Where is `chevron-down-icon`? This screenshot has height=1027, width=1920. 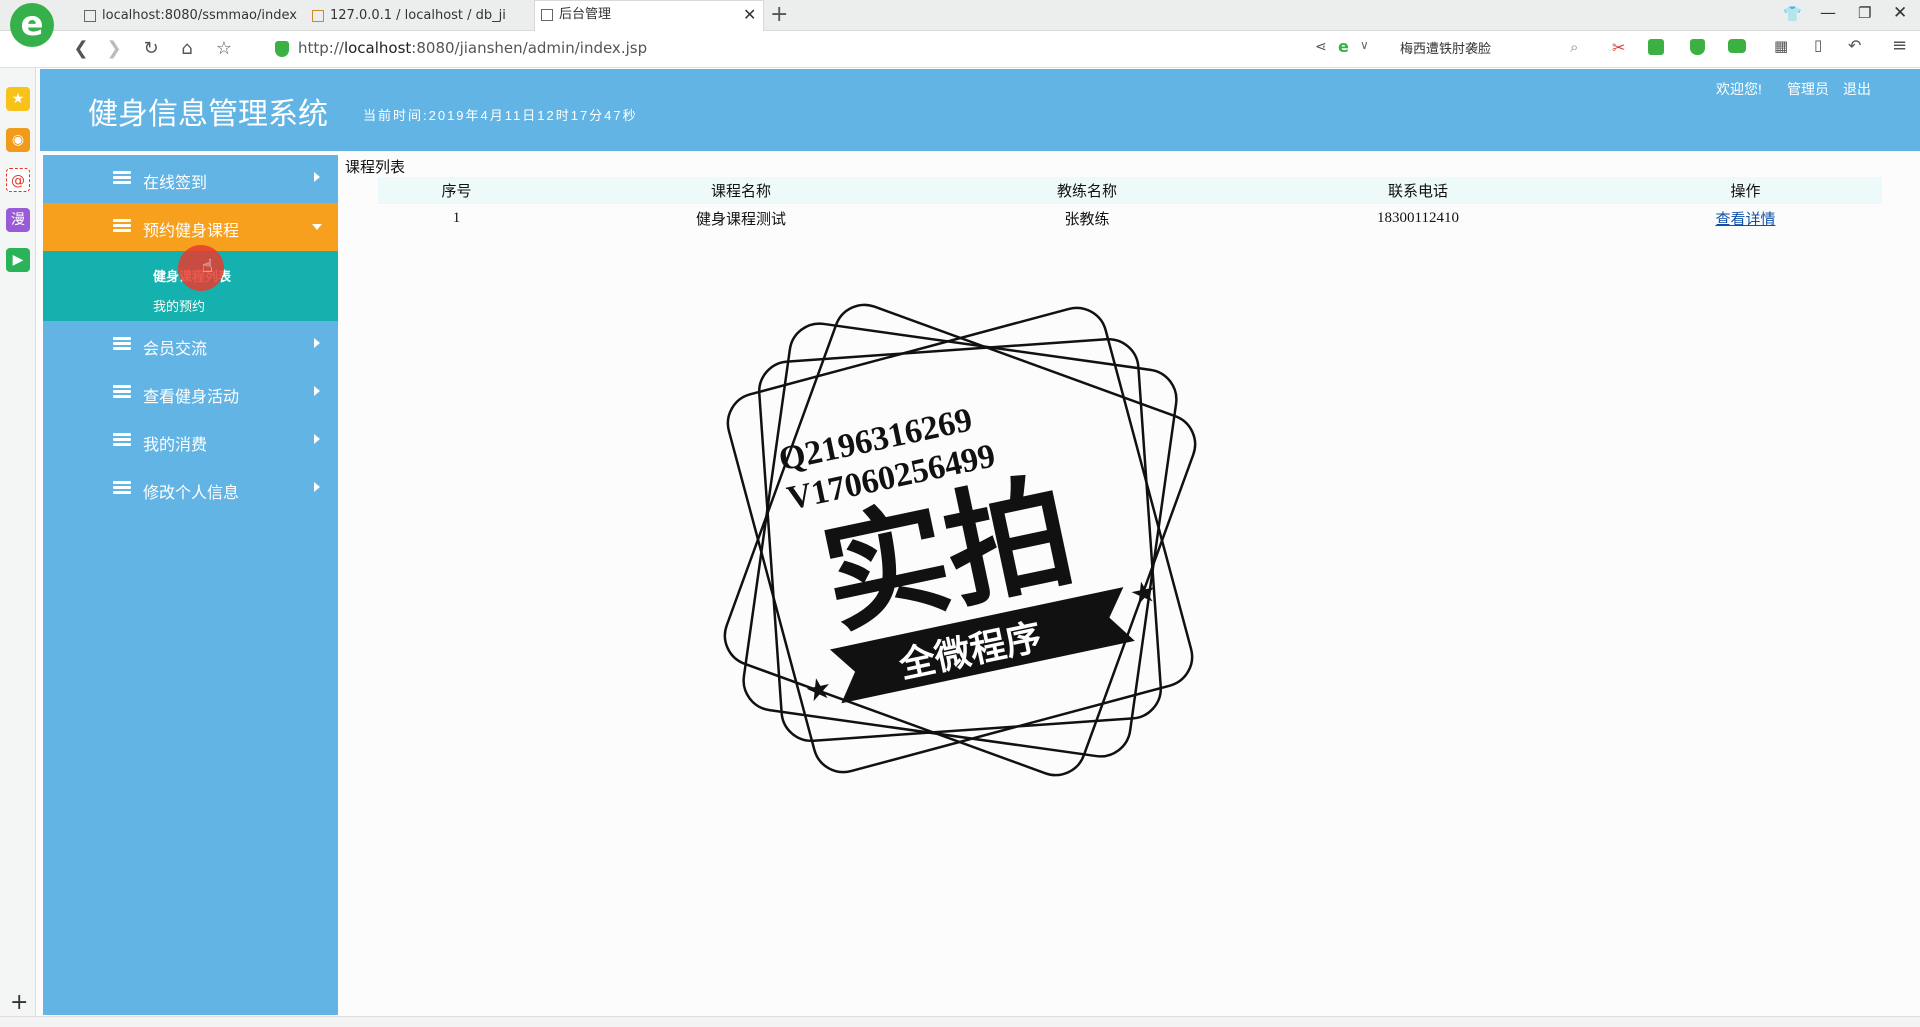 chevron-down-icon is located at coordinates (317, 227).